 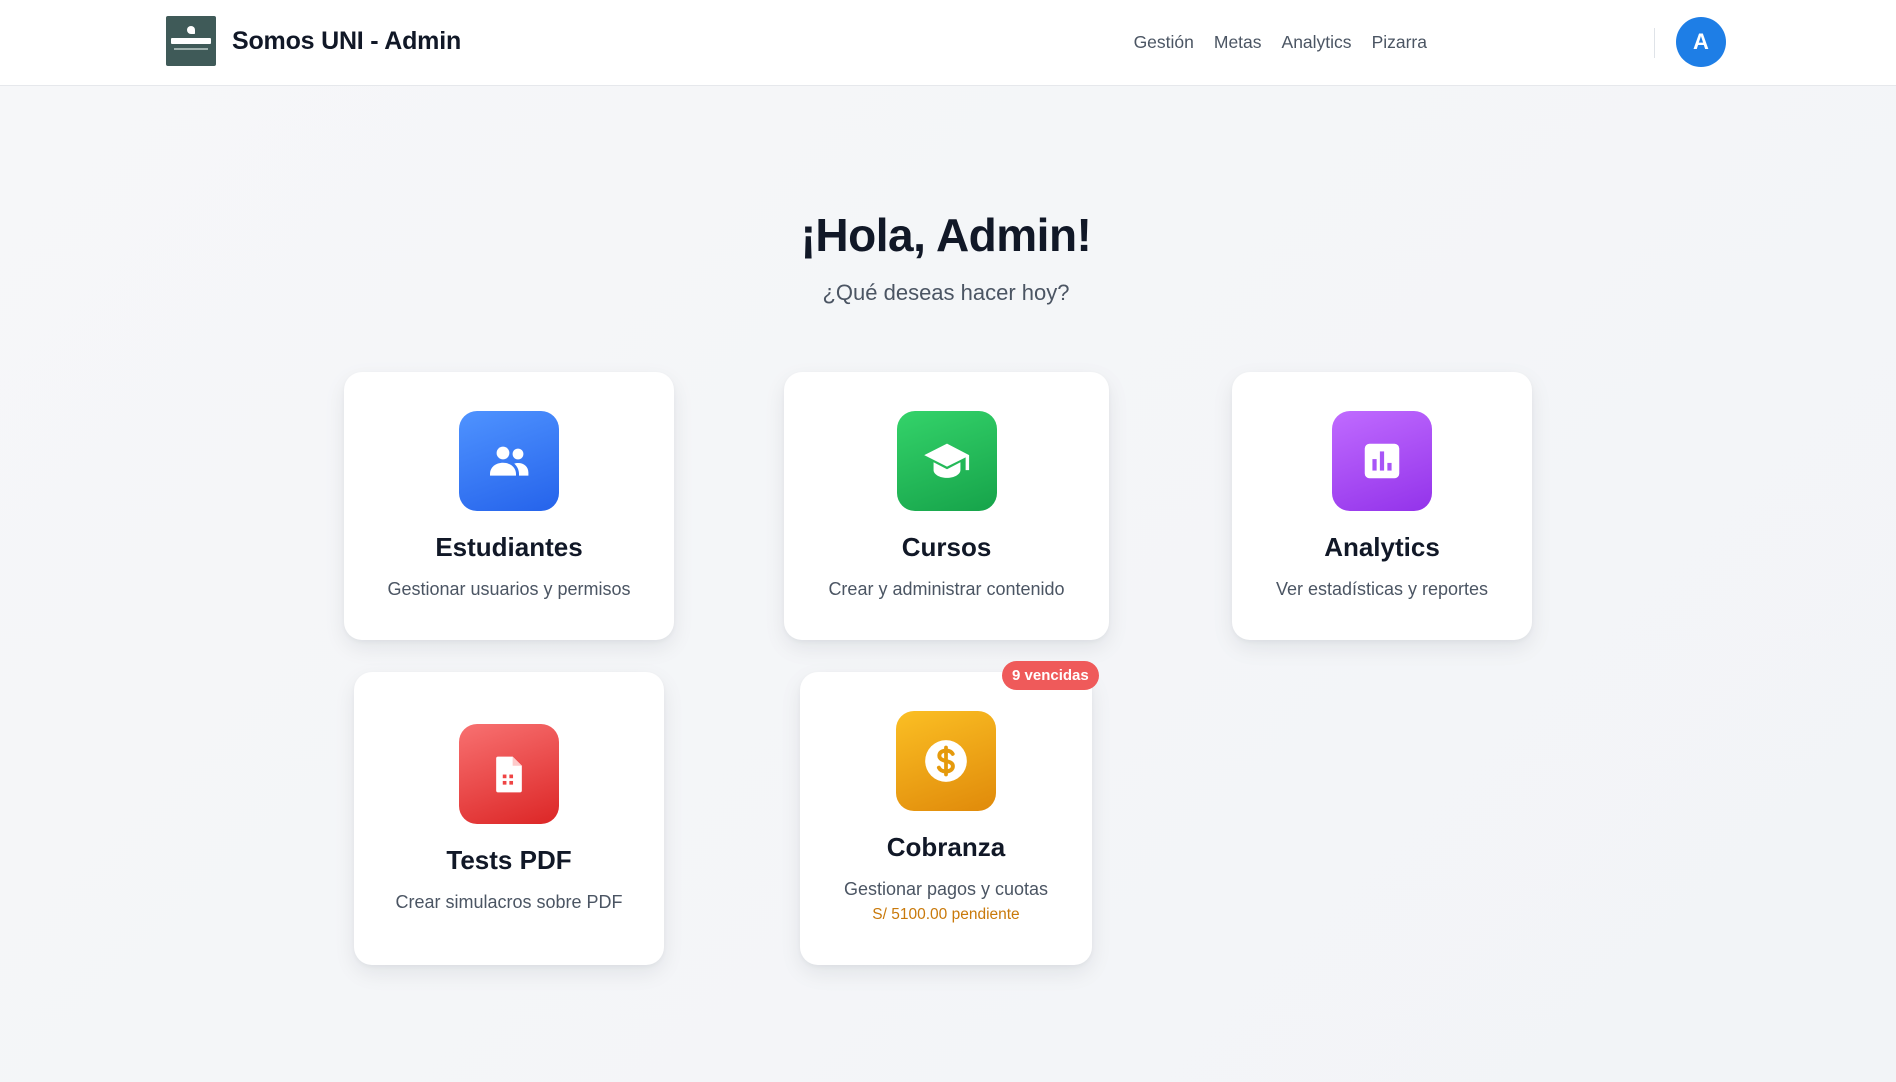 What do you see at coordinates (946, 761) in the screenshot?
I see `dollar-coin-icon` at bounding box center [946, 761].